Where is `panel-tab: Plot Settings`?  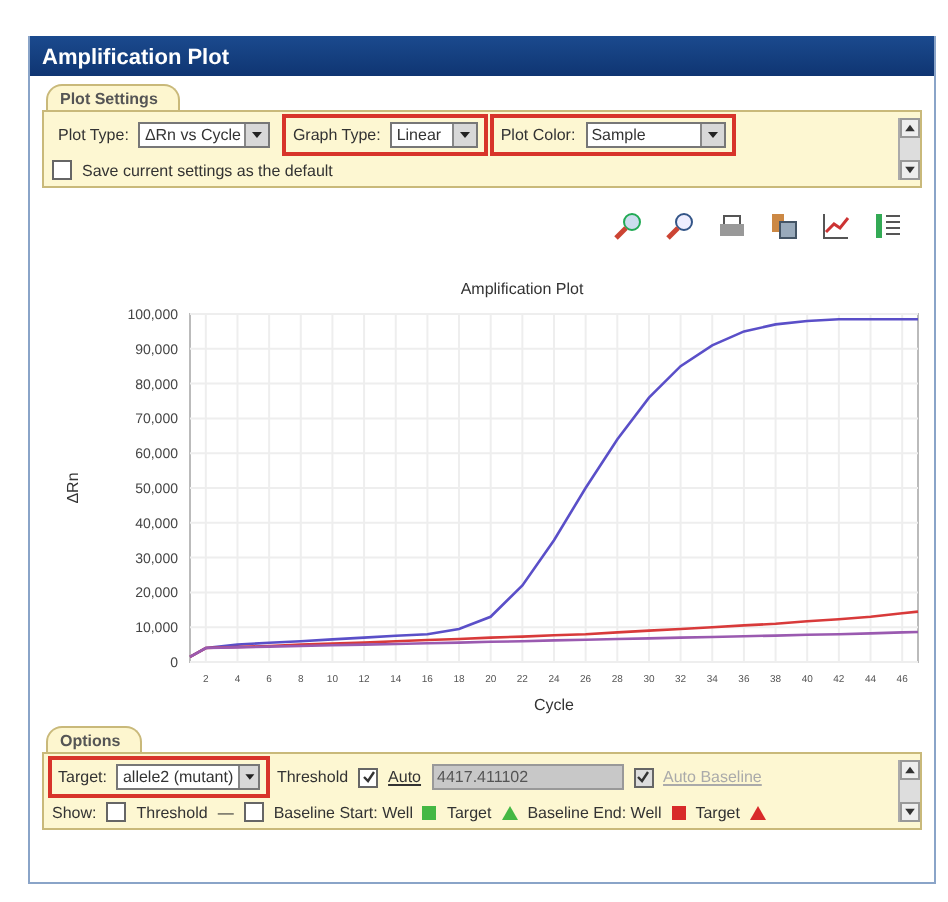
panel-tab: Plot Settings is located at coordinates (113, 97).